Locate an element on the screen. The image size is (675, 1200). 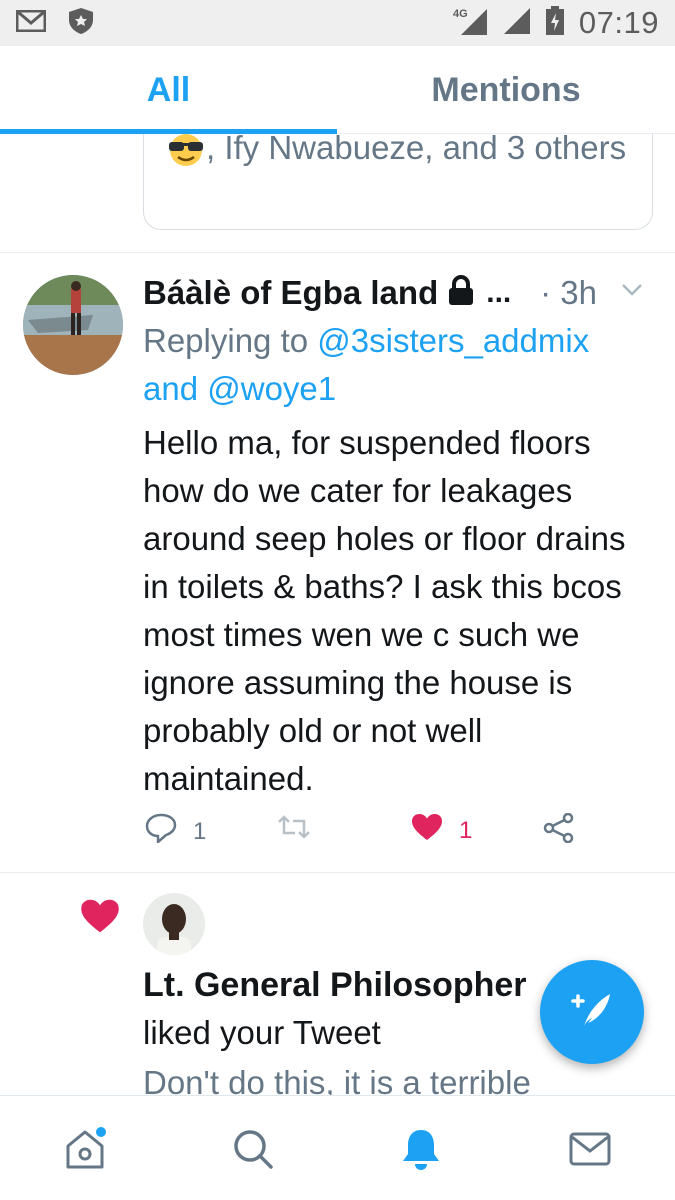
reply-handle-link: @3sisters_addmix is located at coordinates (453, 340).